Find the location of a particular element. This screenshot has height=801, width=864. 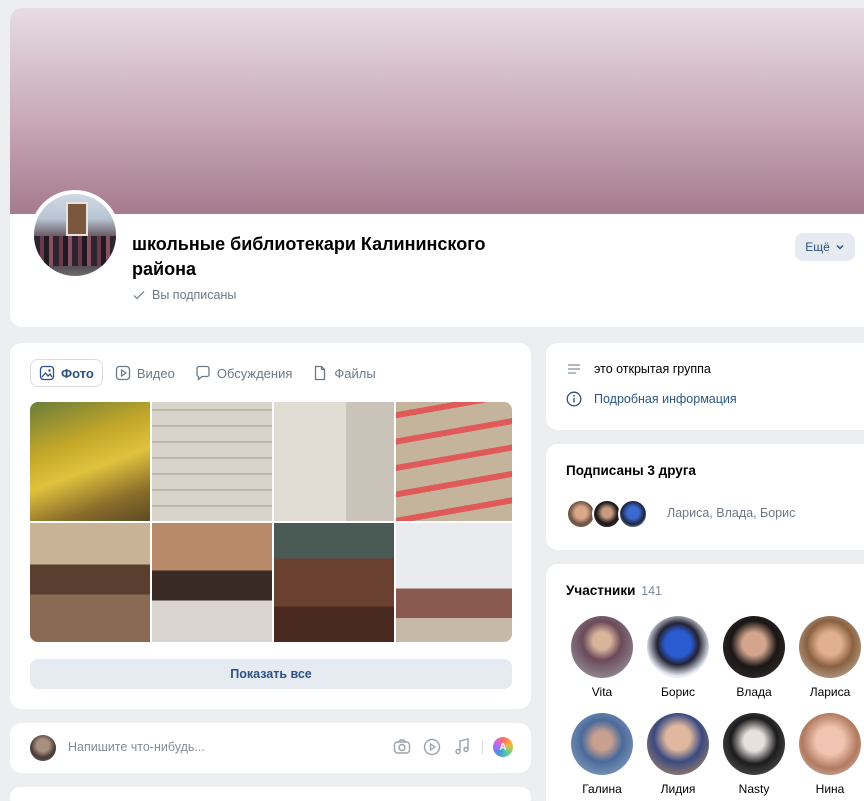

show-all-button: Показать все is located at coordinates (271, 674).